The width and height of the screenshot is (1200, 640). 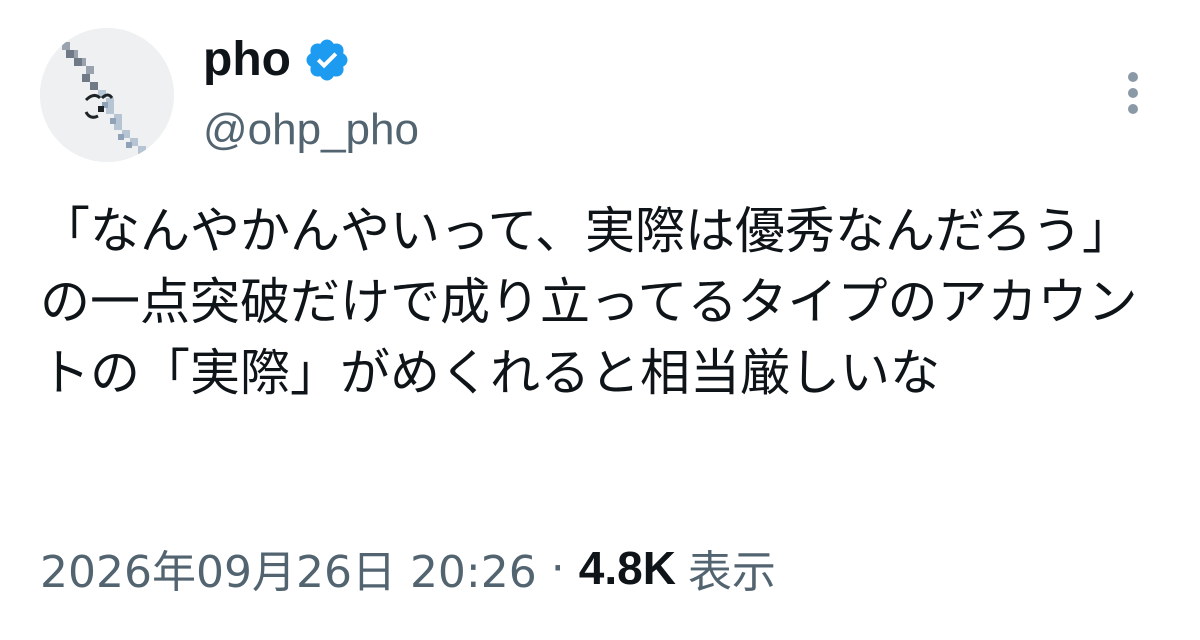 What do you see at coordinates (288, 568) in the screenshot?
I see `timestamp: 2026年09月26日 20:26` at bounding box center [288, 568].